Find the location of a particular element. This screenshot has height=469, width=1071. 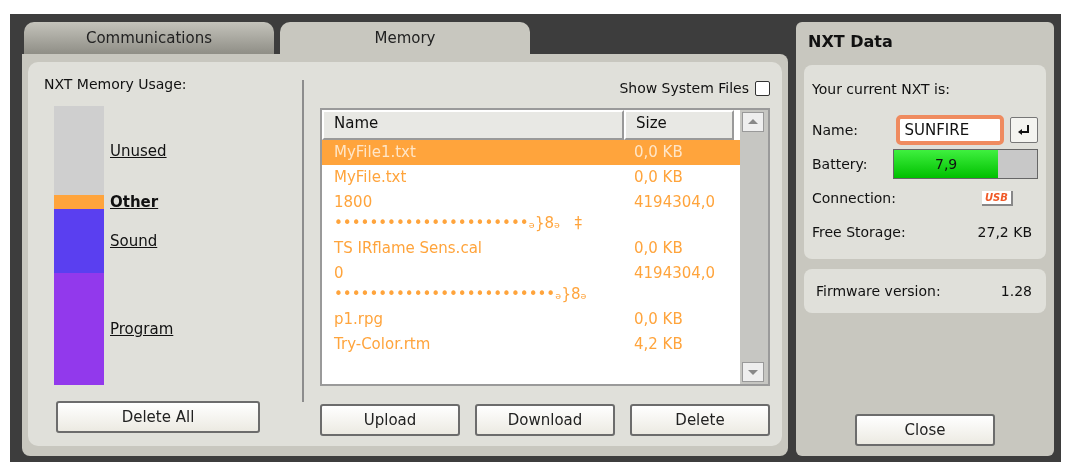

enter-button is located at coordinates (1024, 130).